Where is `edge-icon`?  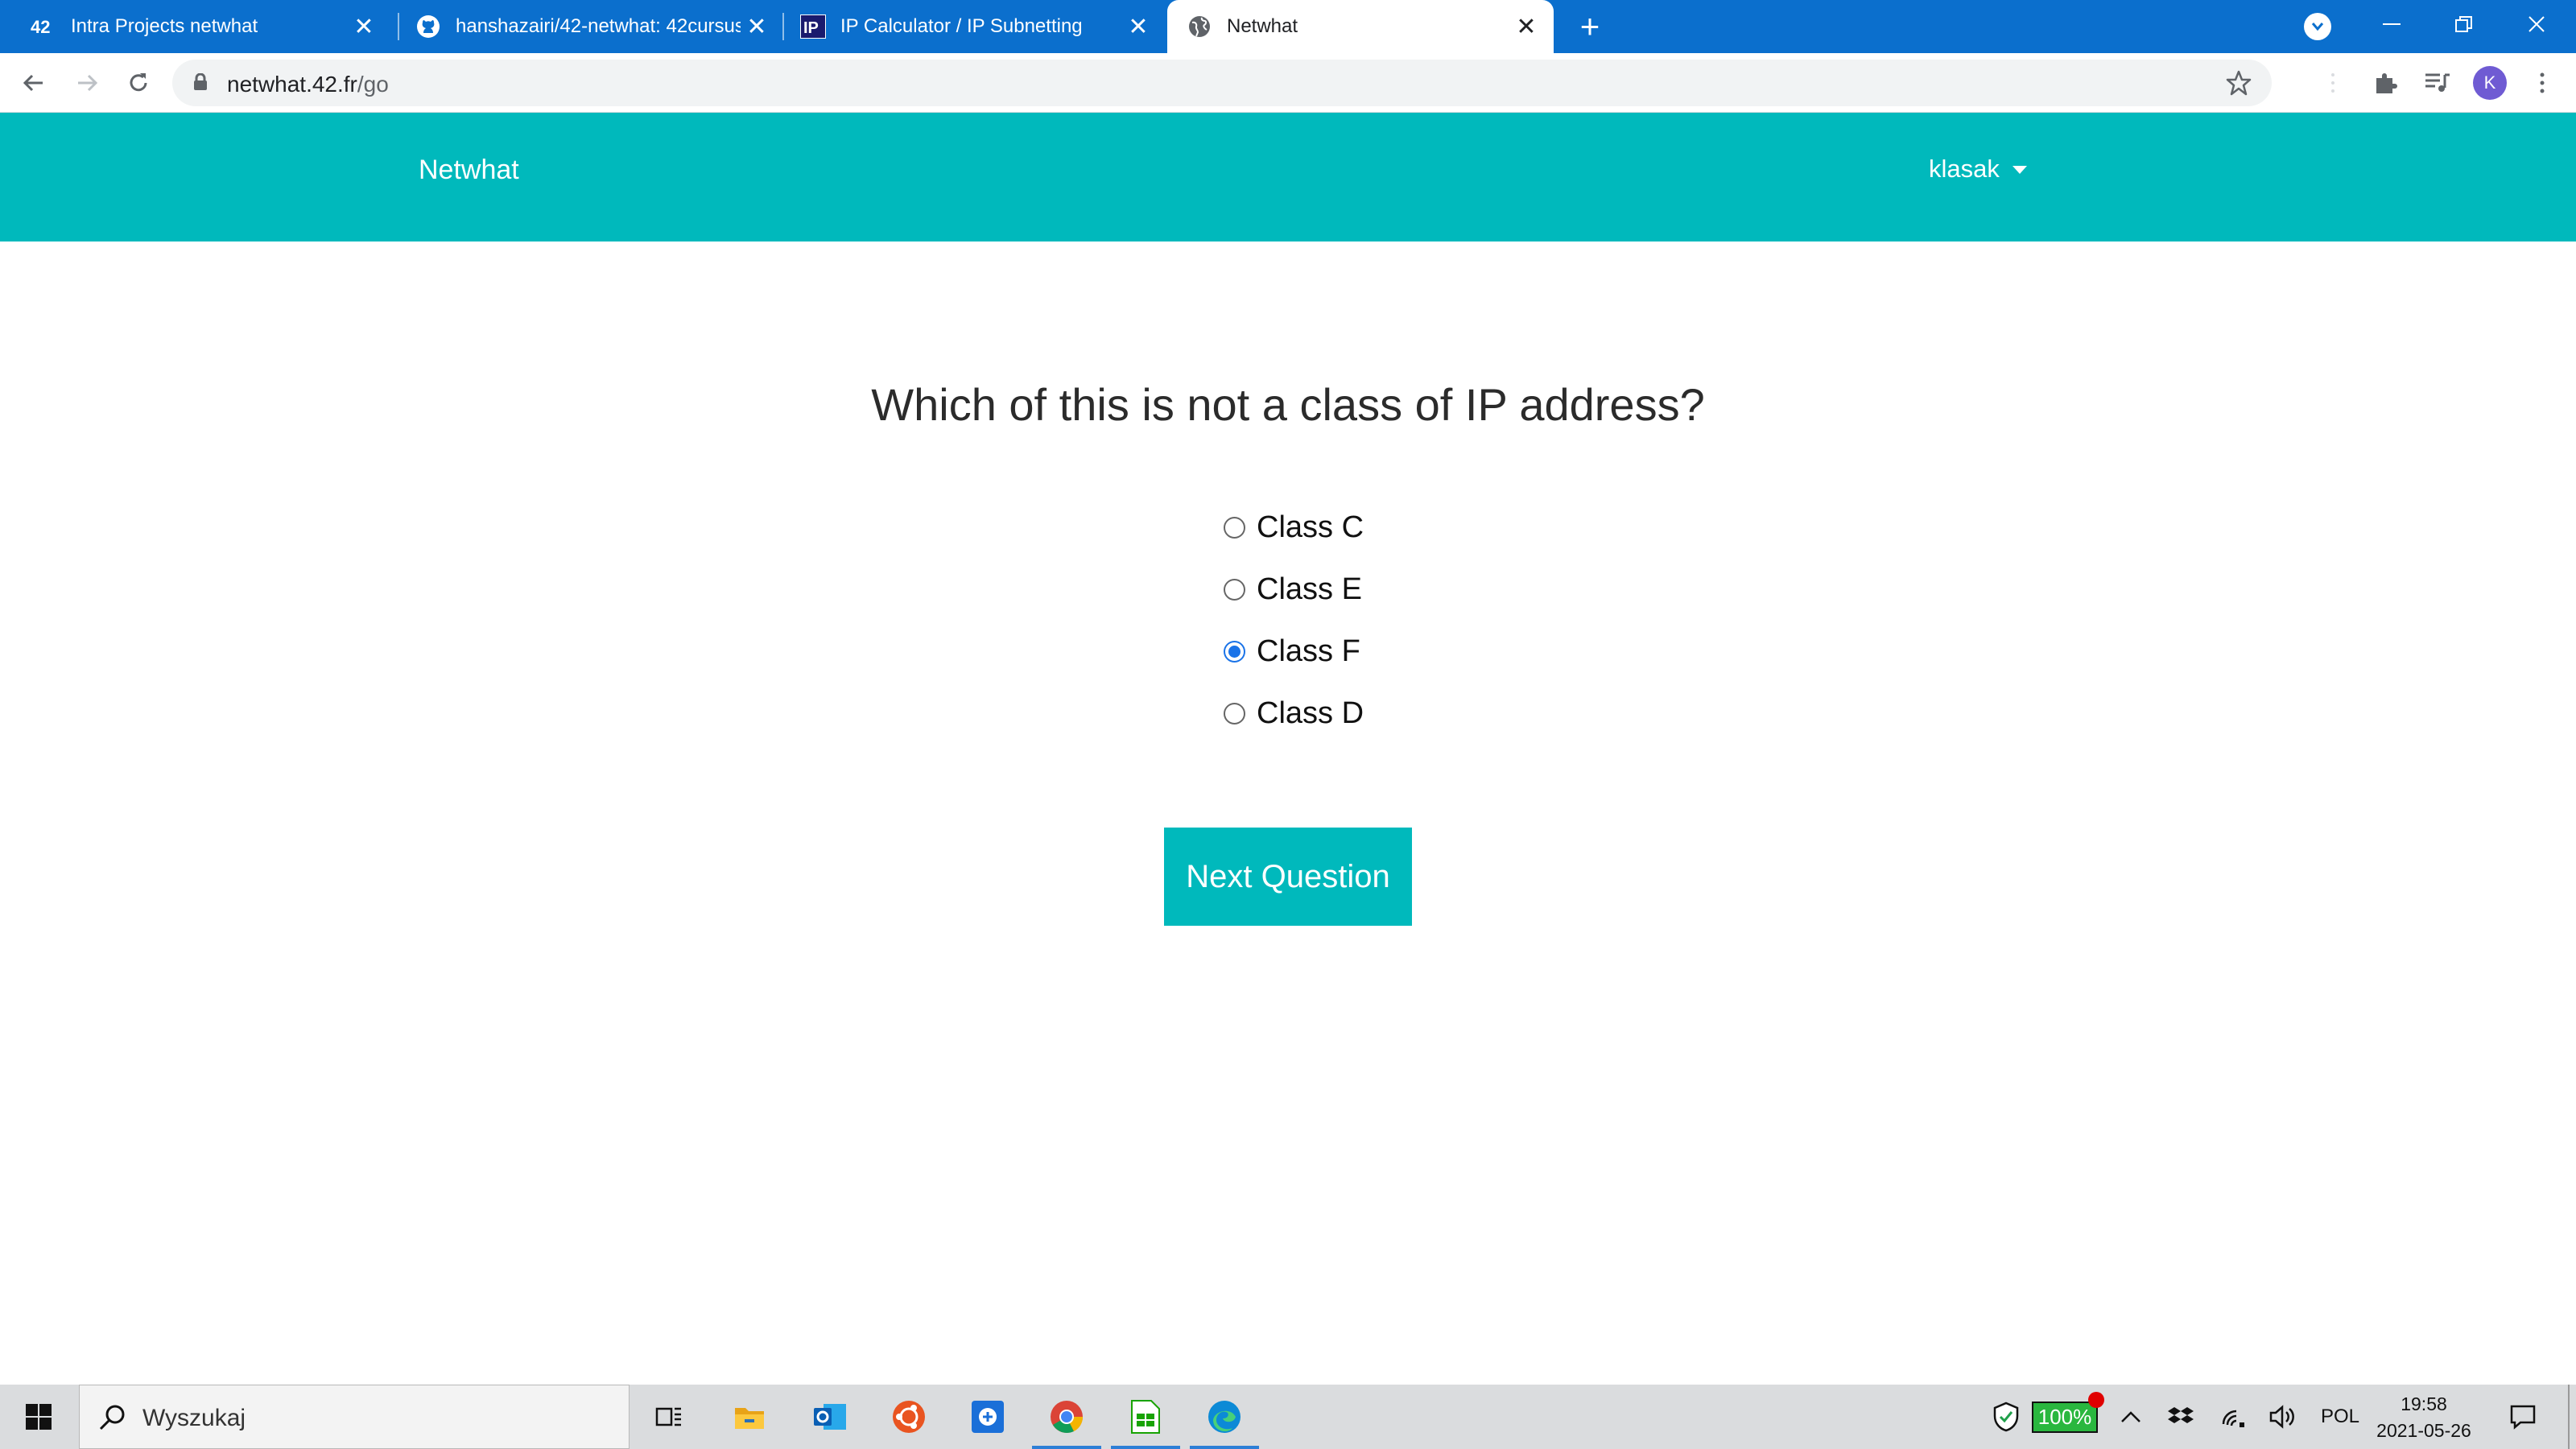 edge-icon is located at coordinates (1224, 1417).